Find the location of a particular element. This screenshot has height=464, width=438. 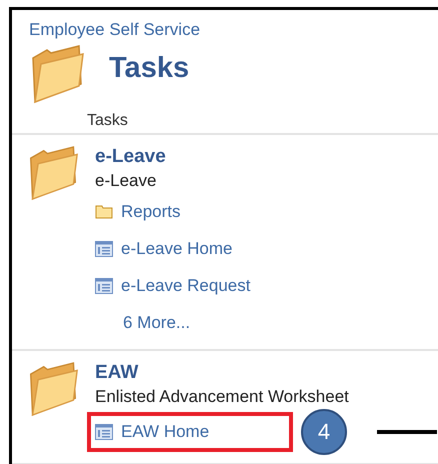

task-link: EAW Home is located at coordinates (190, 432).